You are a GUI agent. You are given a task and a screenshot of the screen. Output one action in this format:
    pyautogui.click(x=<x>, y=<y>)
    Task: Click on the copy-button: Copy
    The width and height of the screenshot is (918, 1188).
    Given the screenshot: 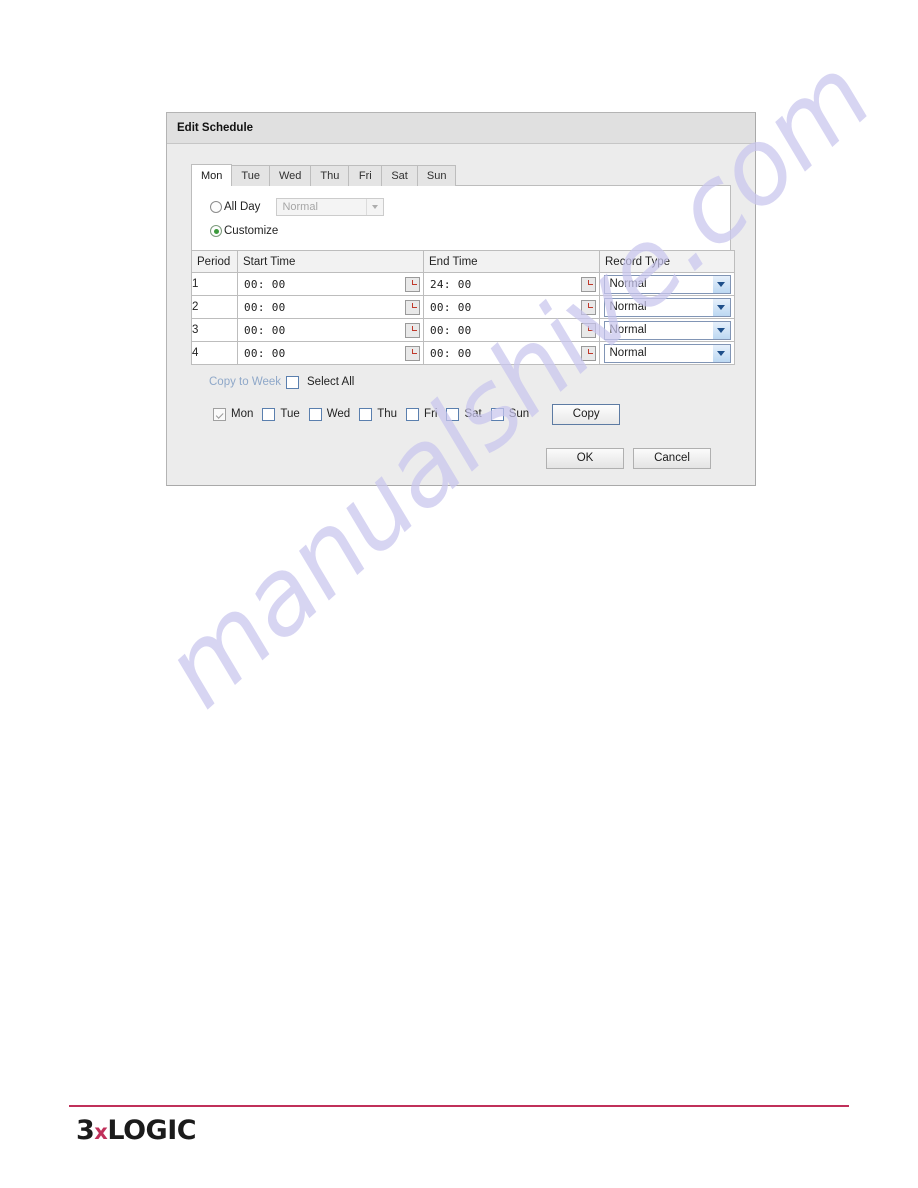 What is the action you would take?
    pyautogui.click(x=586, y=414)
    